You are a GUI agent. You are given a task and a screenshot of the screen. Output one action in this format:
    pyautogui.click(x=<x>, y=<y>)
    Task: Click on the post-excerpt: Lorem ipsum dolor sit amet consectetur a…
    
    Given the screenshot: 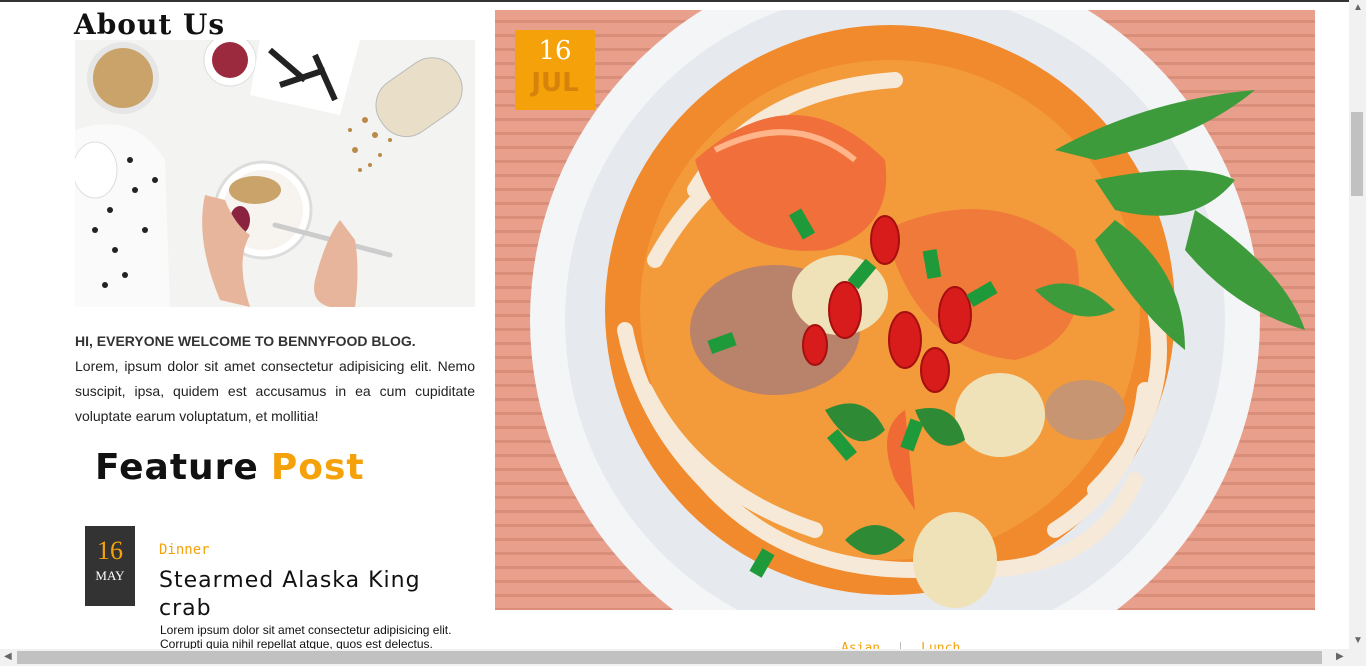 What is the action you would take?
    pyautogui.click(x=306, y=637)
    